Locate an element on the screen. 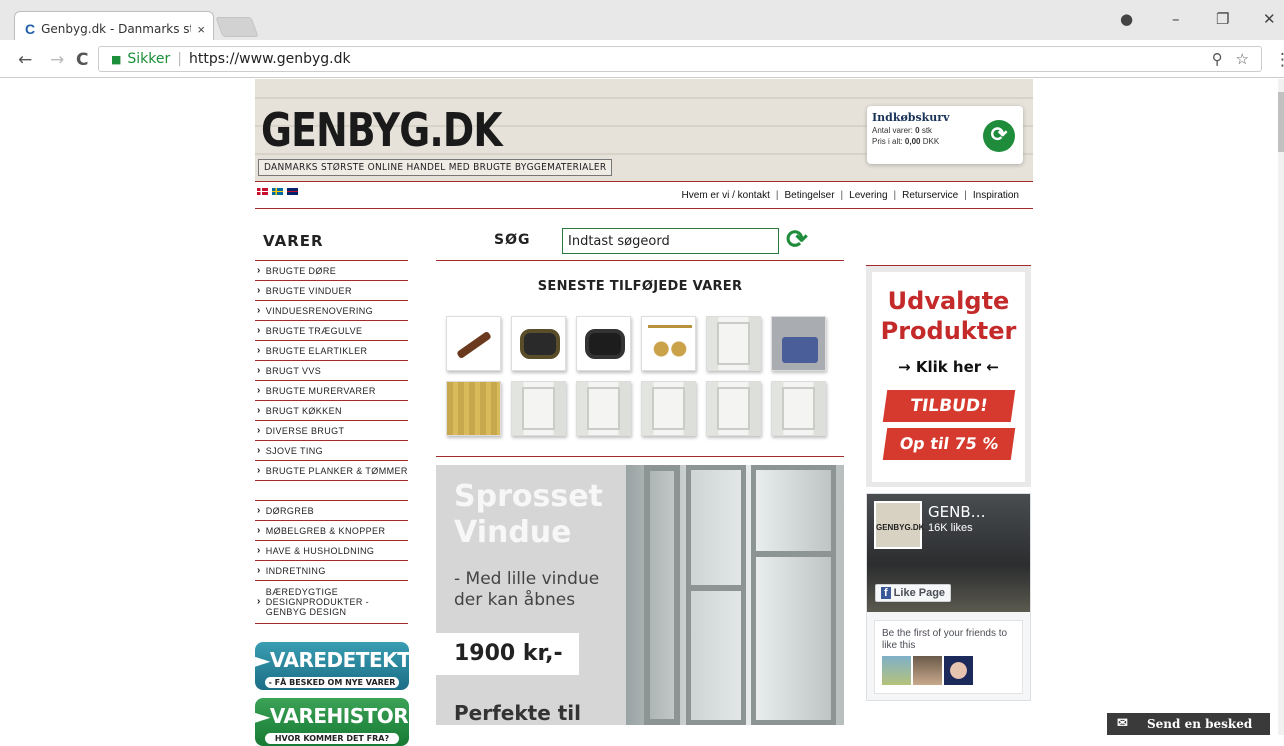 This screenshot has height=746, width=1284. facebook-page-thumb: GENBYG.DK is located at coordinates (899, 525).